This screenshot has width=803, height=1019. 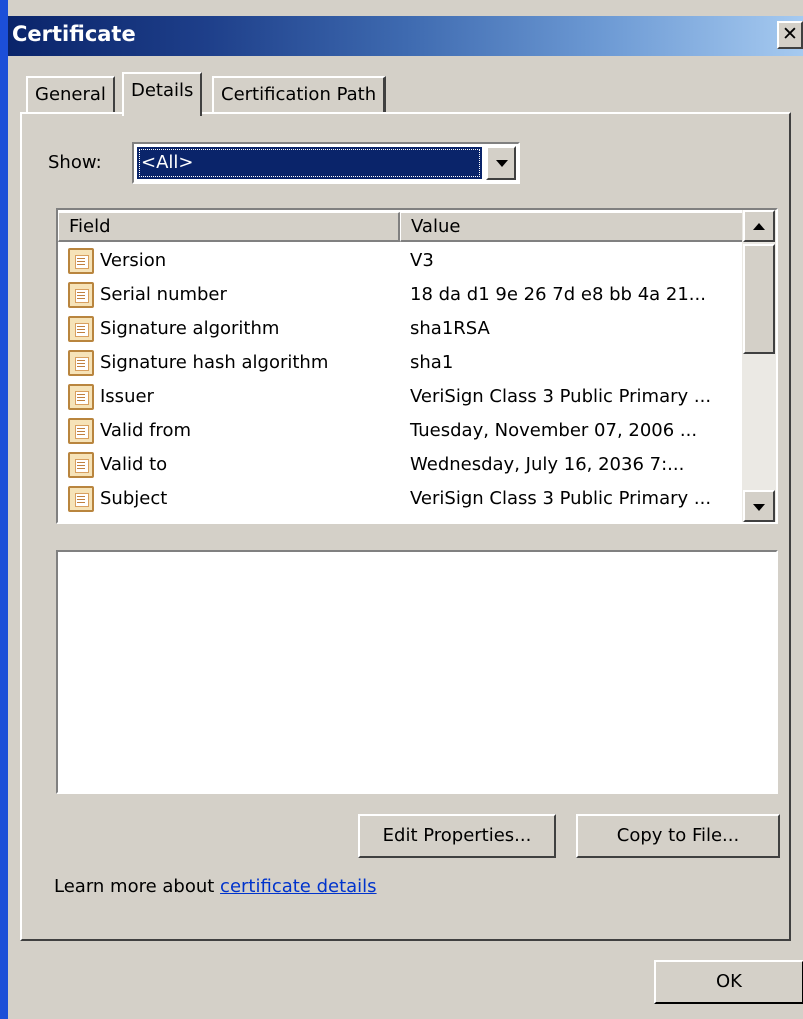 I want to click on learn-more-text: Learn more about certificate details, so click(x=215, y=886).